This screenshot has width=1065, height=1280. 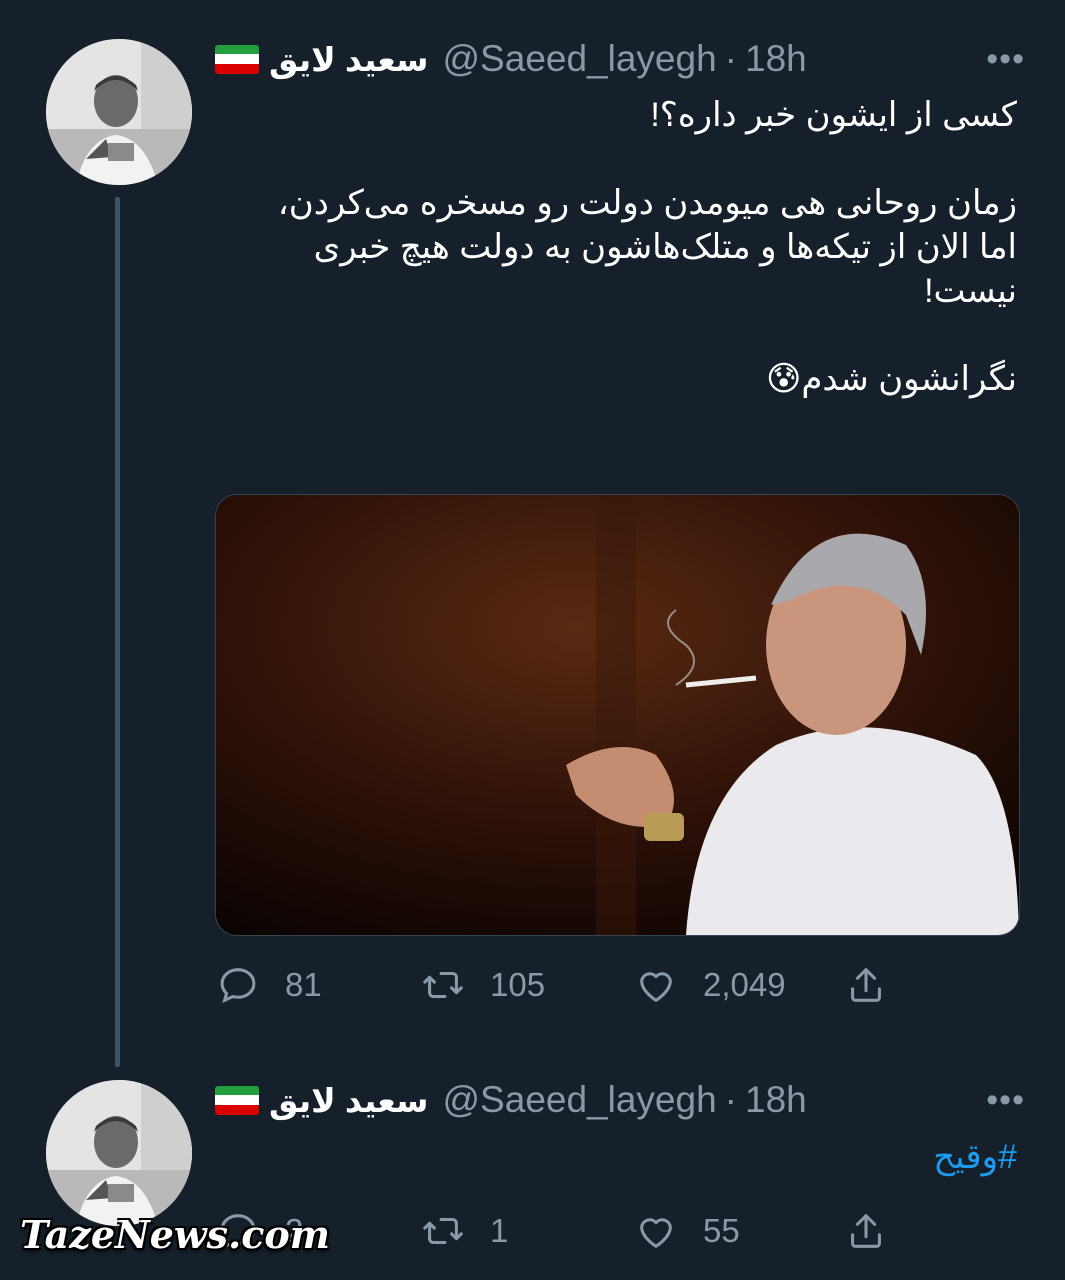 What do you see at coordinates (721, 1230) in the screenshot?
I see `like-count: 55` at bounding box center [721, 1230].